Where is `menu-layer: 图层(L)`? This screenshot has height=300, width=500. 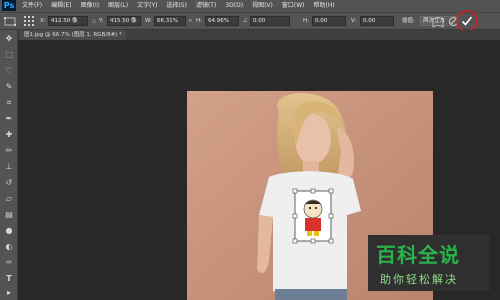
menu-layer: 图层(L) is located at coordinates (118, 6).